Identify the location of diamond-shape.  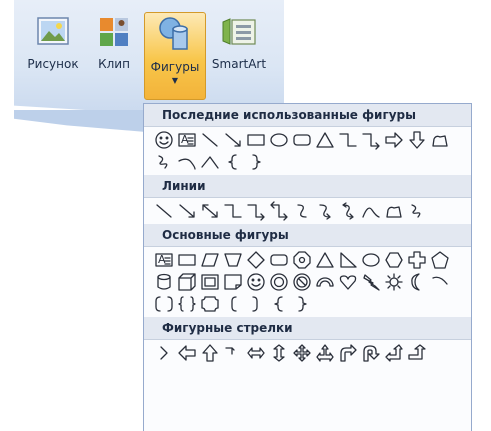
(255, 260).